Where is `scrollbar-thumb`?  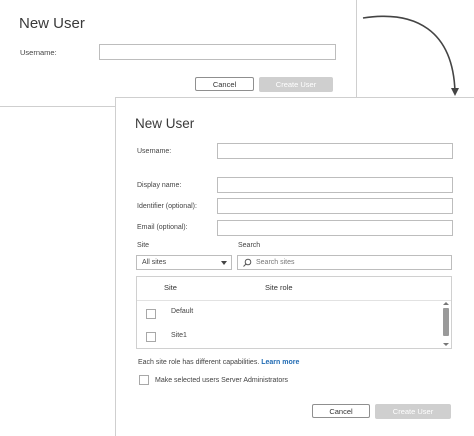 scrollbar-thumb is located at coordinates (446, 322).